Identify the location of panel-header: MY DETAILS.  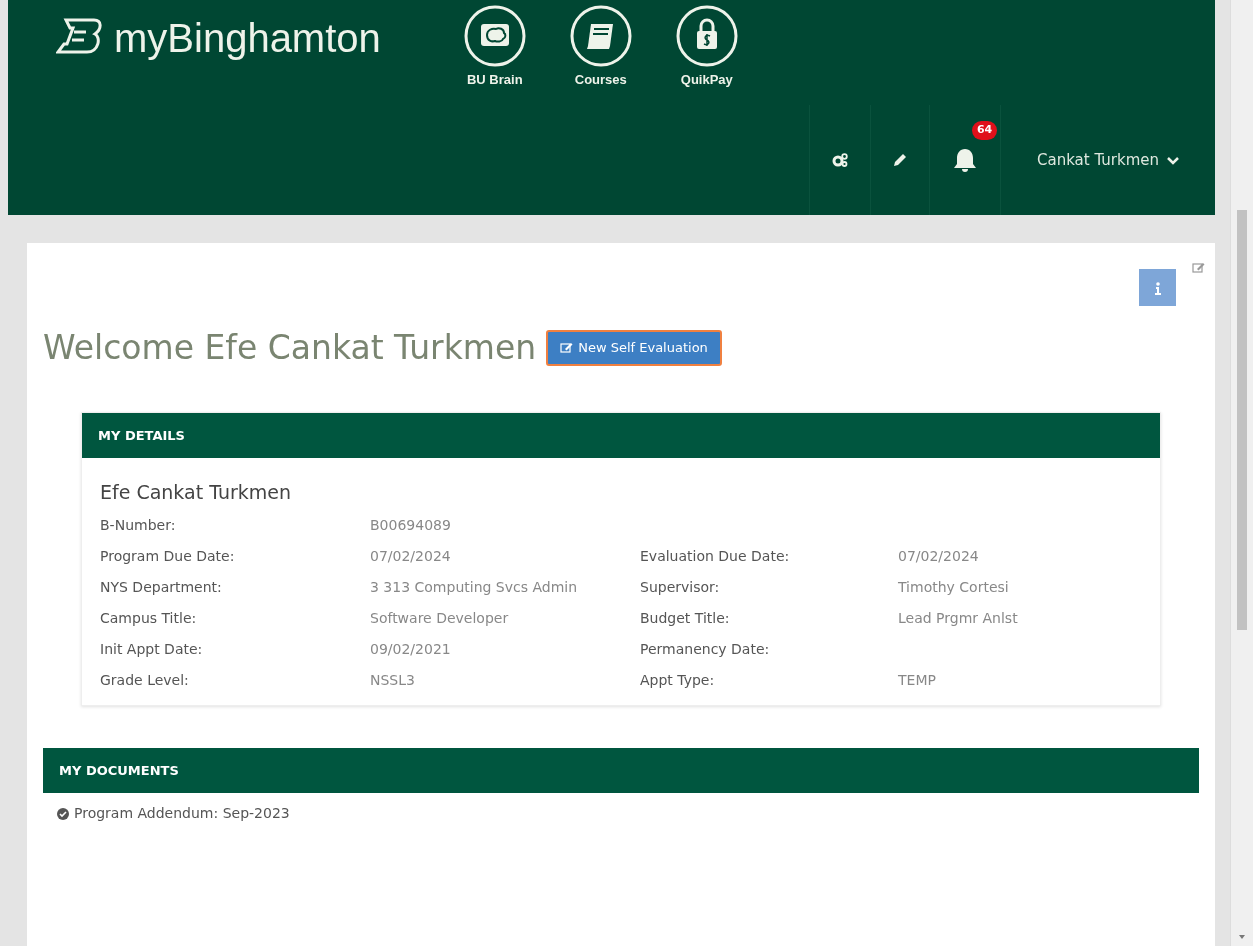
(621, 435).